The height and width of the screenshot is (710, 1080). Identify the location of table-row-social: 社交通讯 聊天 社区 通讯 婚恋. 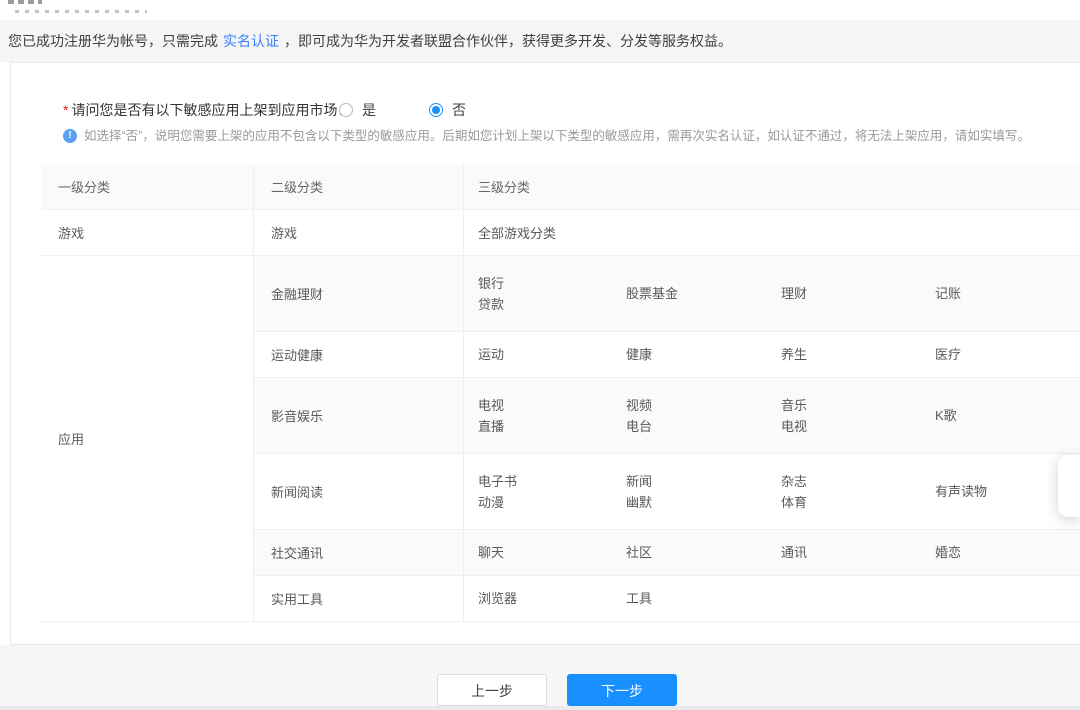
(667, 552).